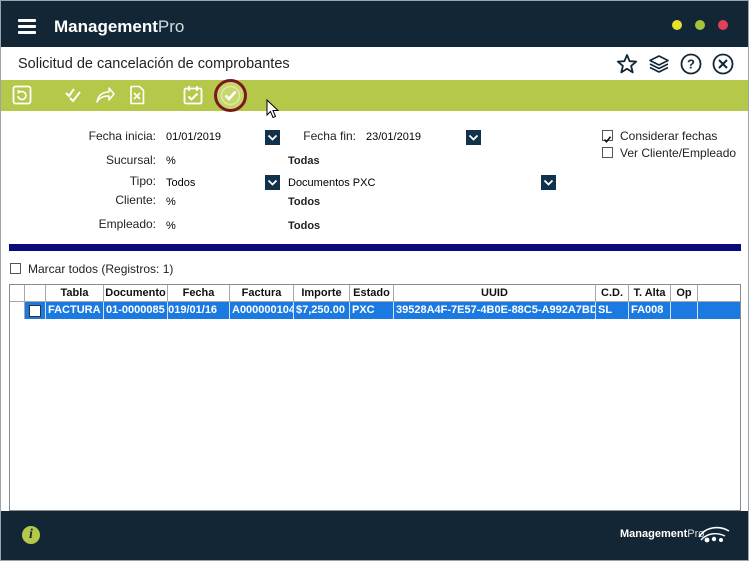  I want to click on footer-bar: i ManagementPro, so click(374, 535).